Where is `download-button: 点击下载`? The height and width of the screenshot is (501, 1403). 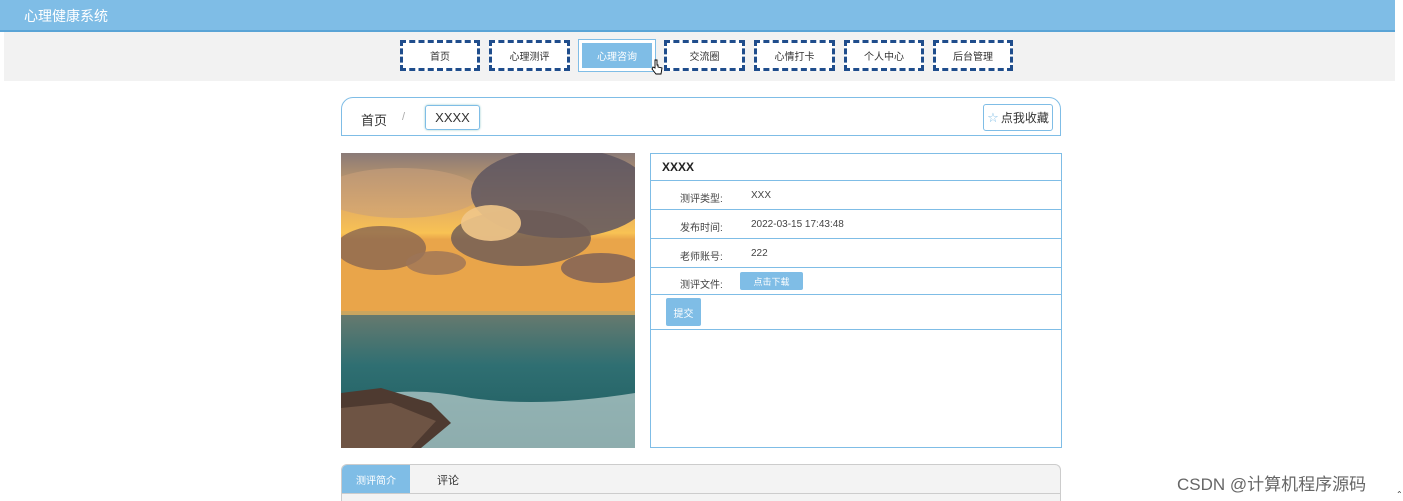 download-button: 点击下载 is located at coordinates (771, 281).